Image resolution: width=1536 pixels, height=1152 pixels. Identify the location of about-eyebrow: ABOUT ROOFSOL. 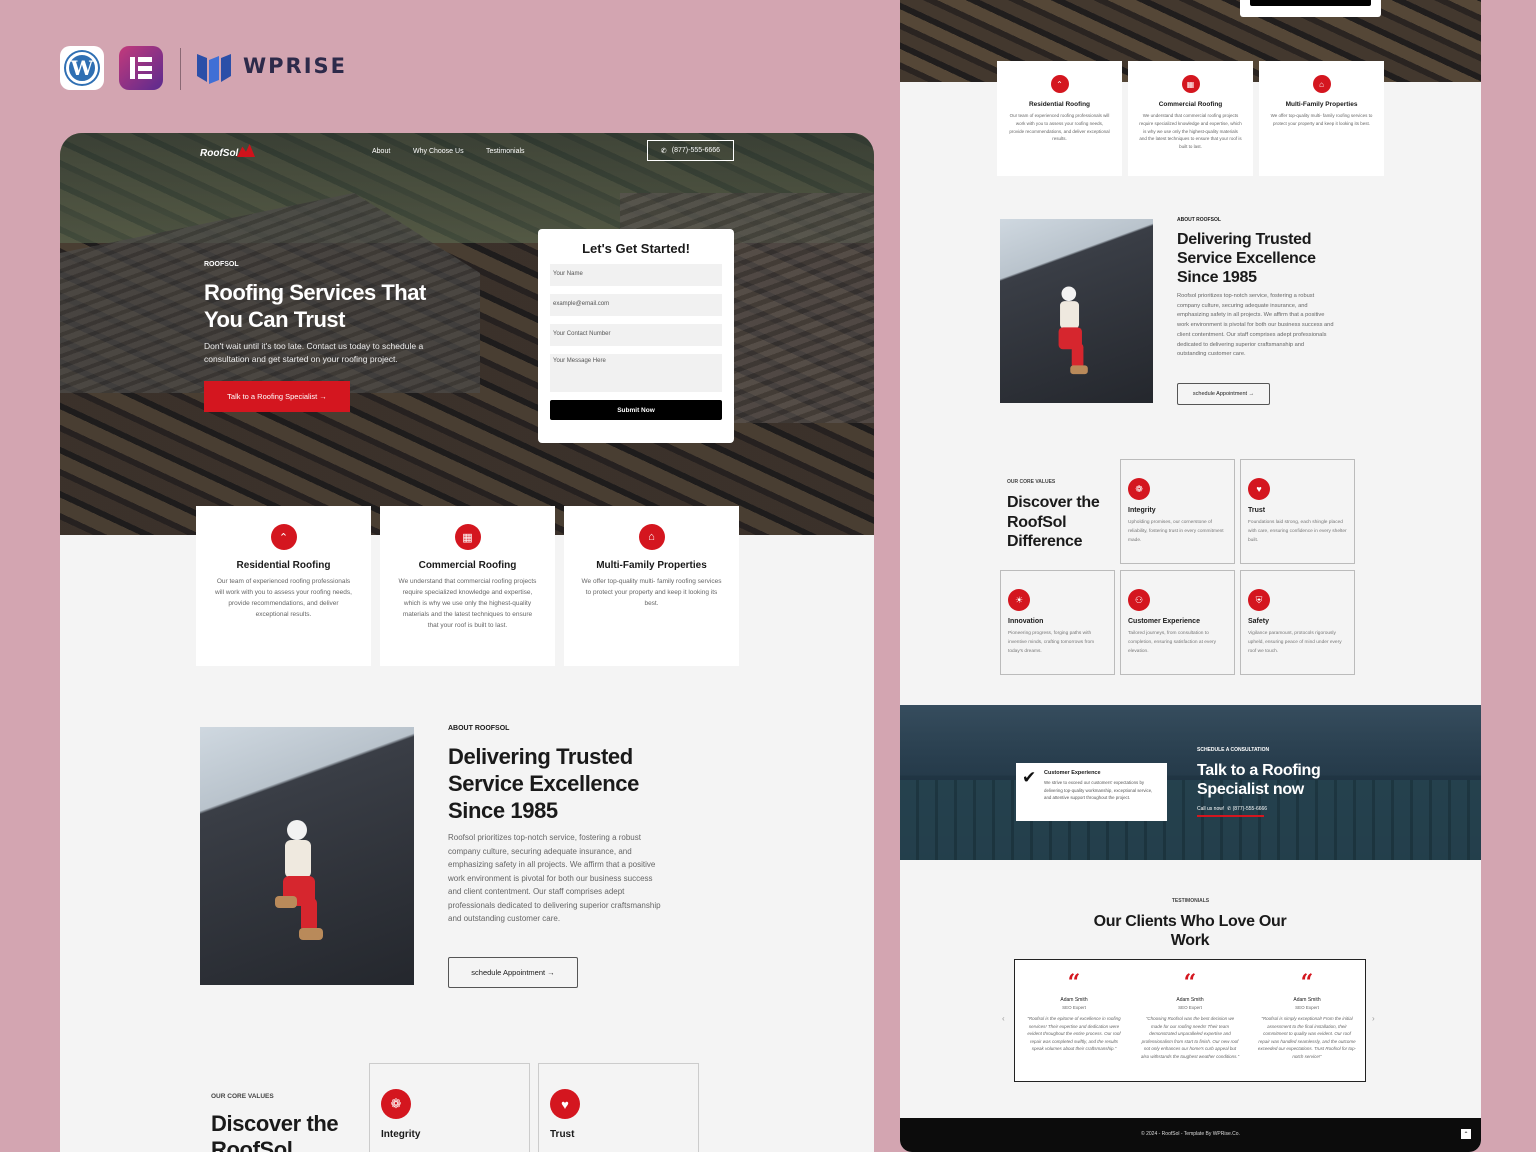
(479, 728).